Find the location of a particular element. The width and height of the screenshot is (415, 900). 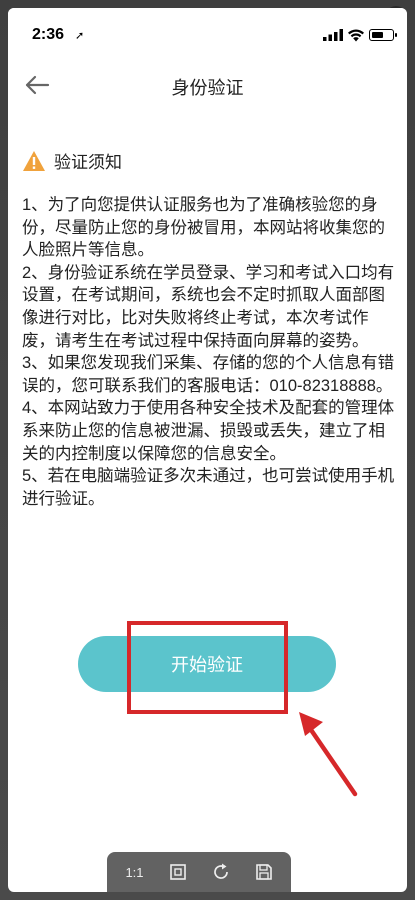

viewer-toolbar: 1:1 is located at coordinates (199, 872).